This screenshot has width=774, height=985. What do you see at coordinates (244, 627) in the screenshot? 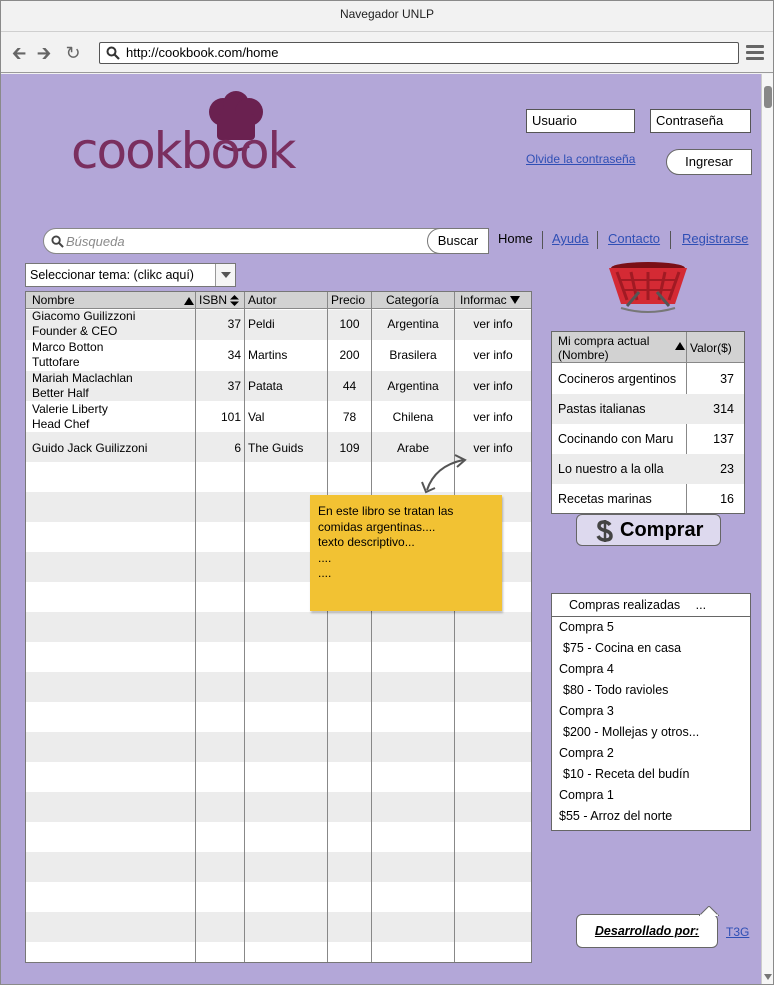
I see `column-divider` at bounding box center [244, 627].